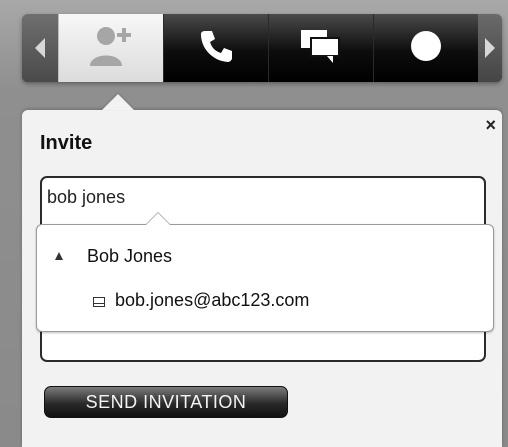 The height and width of the screenshot is (447, 508). I want to click on toolbar, so click(262, 48).